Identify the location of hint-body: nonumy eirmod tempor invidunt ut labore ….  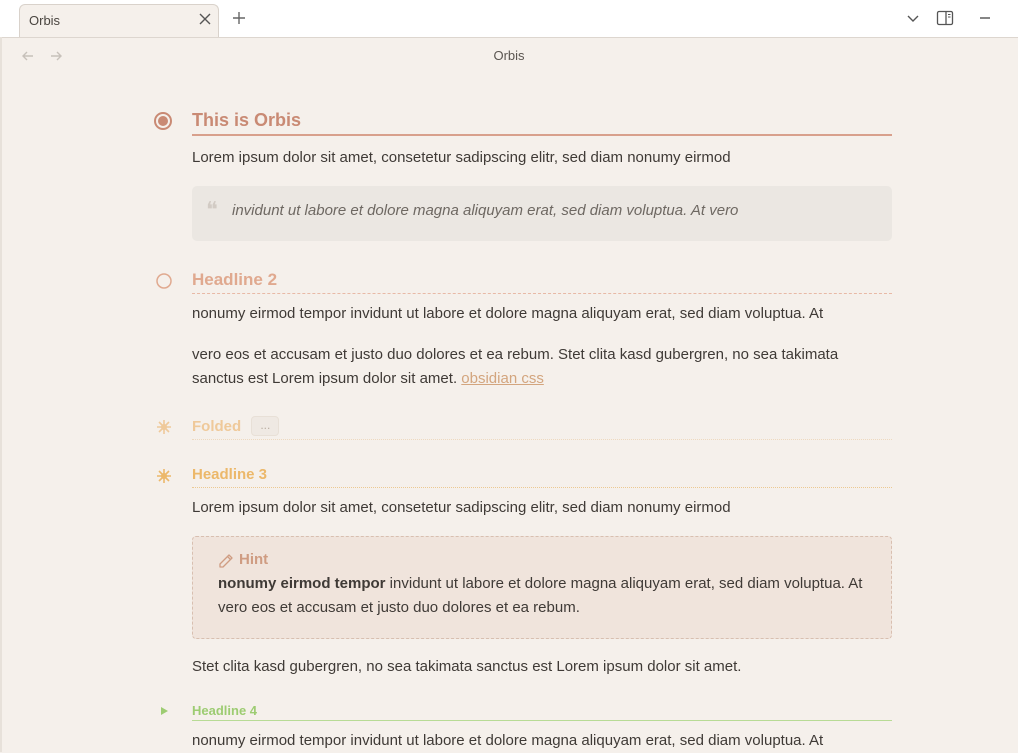
(543, 596).